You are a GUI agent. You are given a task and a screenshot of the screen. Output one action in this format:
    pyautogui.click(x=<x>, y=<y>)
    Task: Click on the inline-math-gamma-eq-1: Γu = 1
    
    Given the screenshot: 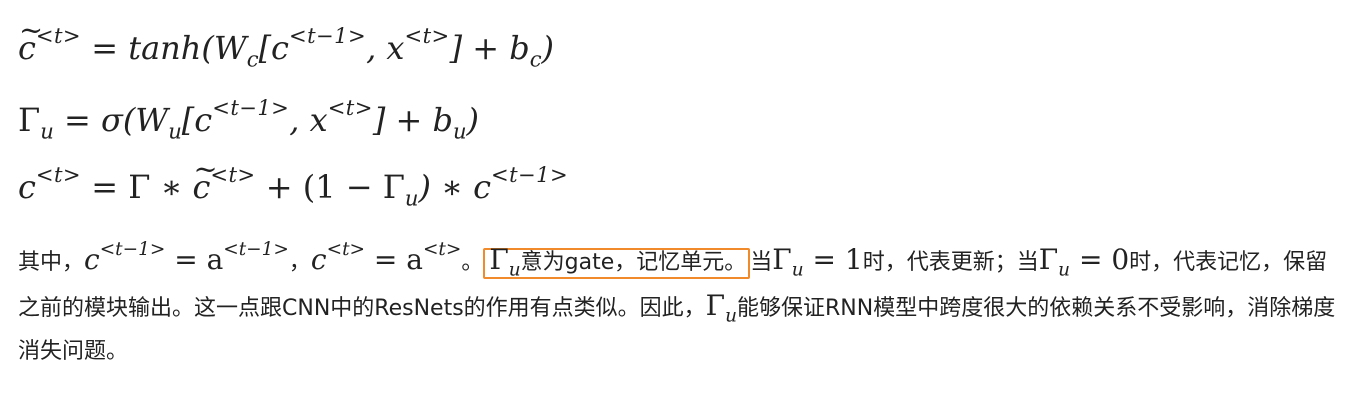 What is the action you would take?
    pyautogui.click(x=817, y=262)
    